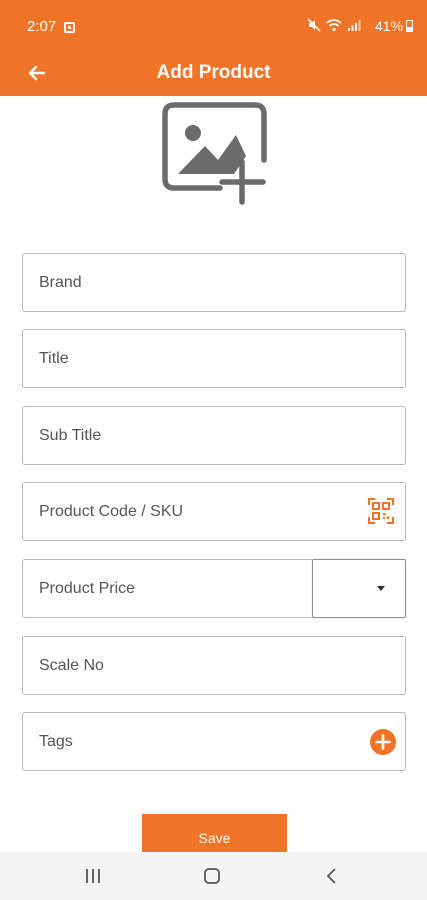 This screenshot has width=427, height=900. Describe the element at coordinates (381, 511) in the screenshot. I see `qr-scan-icon` at that location.